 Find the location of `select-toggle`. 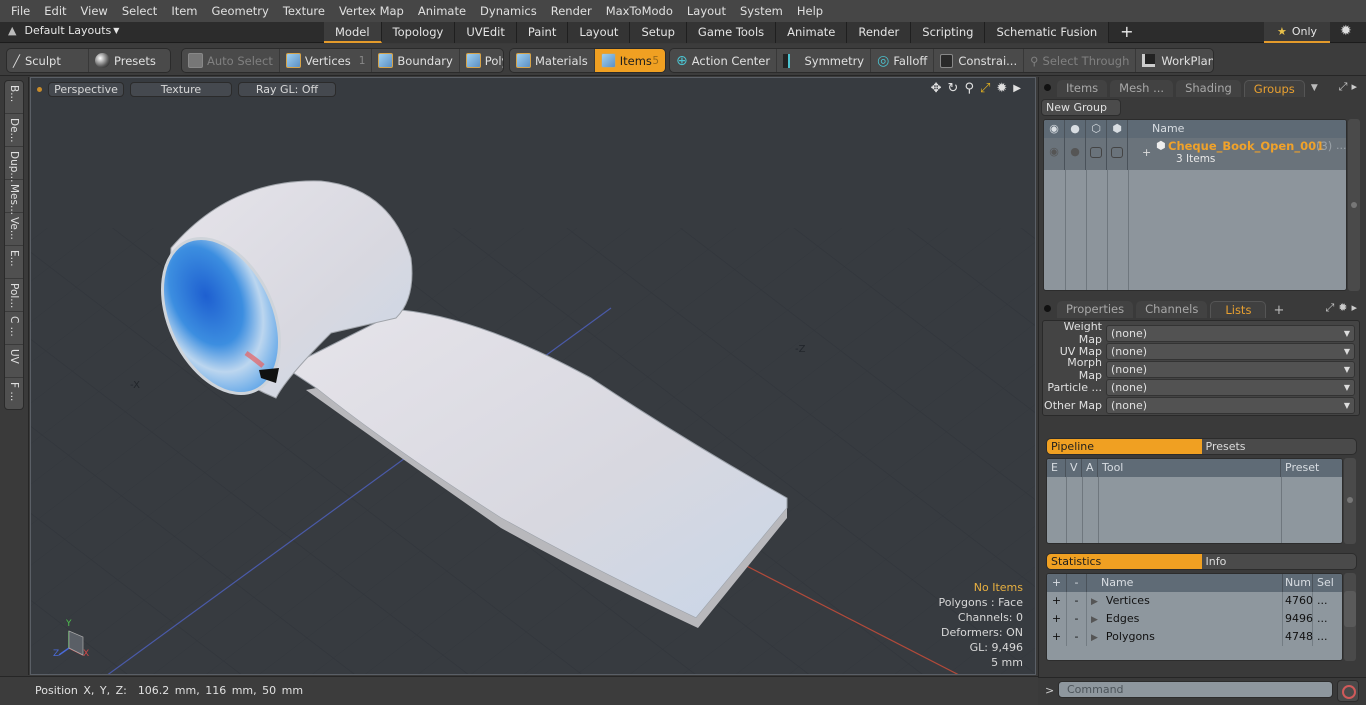

select-toggle is located at coordinates (1117, 154).